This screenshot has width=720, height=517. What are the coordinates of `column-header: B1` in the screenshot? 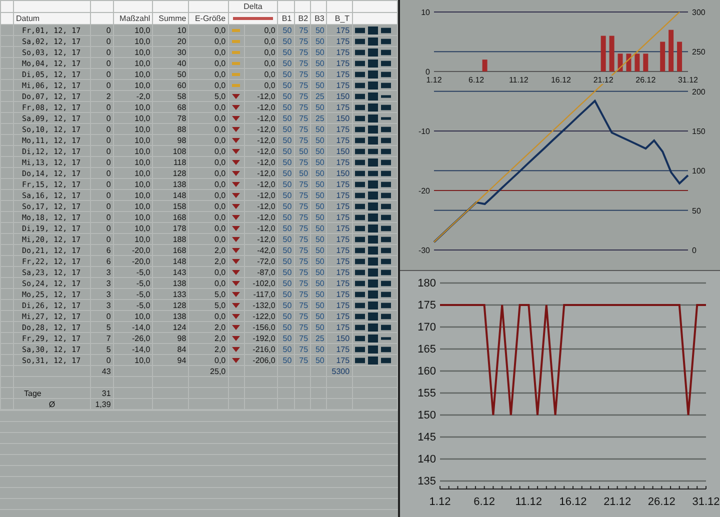 It's located at (287, 18).